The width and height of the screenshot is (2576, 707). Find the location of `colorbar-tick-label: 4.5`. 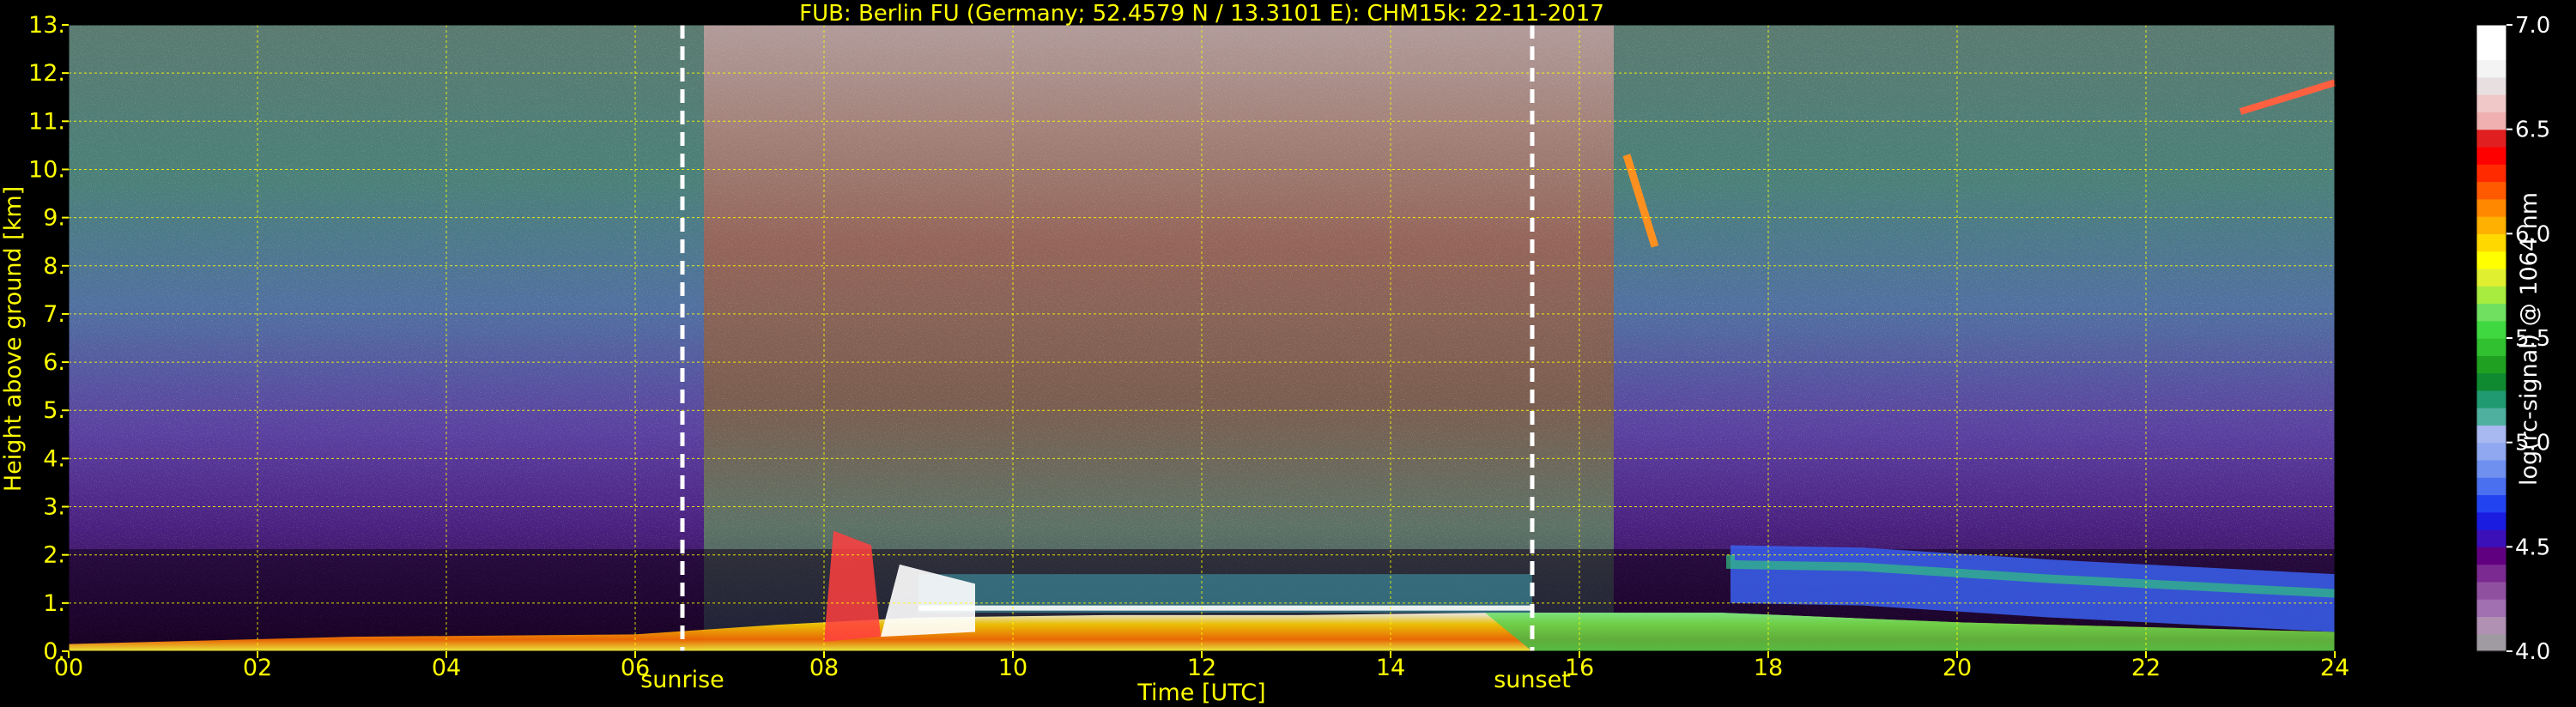

colorbar-tick-label: 4.5 is located at coordinates (2532, 547).